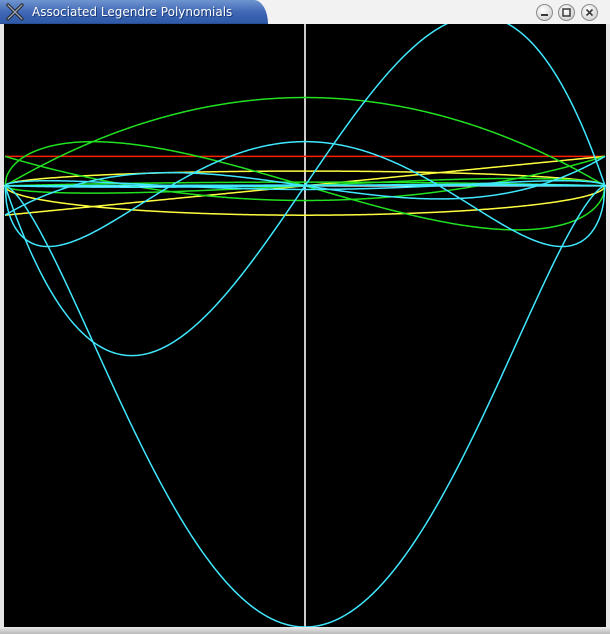 The height and width of the screenshot is (634, 610). What do you see at coordinates (305, 630) in the screenshot?
I see `window-bottom-border` at bounding box center [305, 630].